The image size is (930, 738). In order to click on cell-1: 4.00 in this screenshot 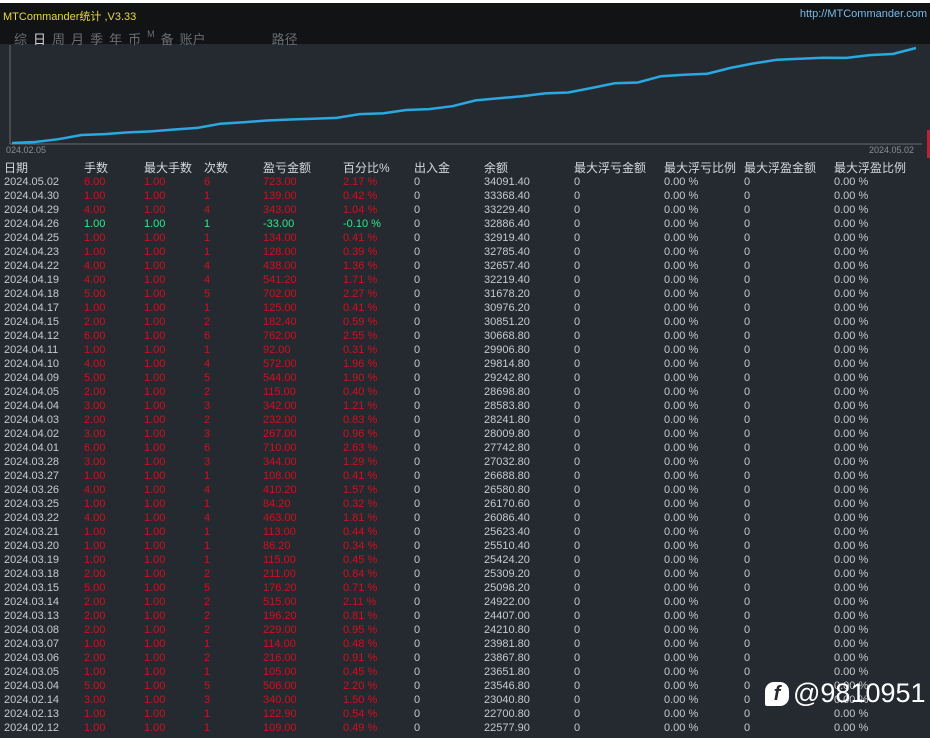, I will do `click(95, 210)`.